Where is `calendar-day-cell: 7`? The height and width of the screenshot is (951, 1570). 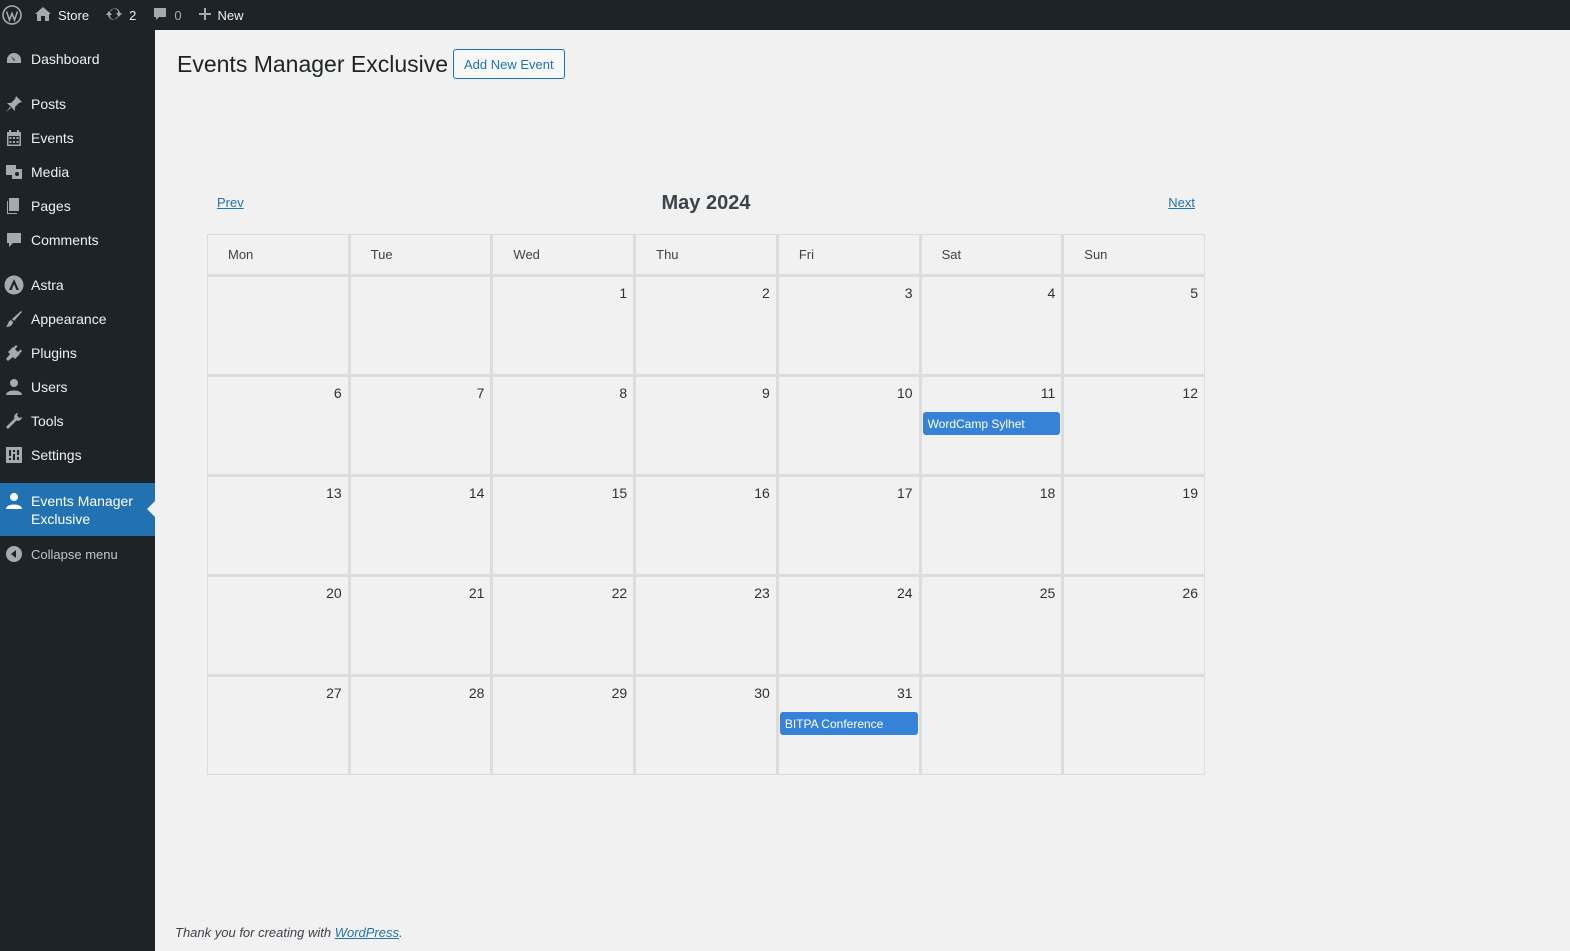 calendar-day-cell: 7 is located at coordinates (420, 425).